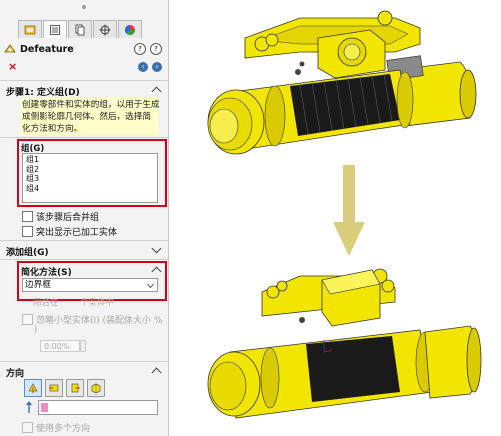 The height and width of the screenshot is (436, 501). What do you see at coordinates (77, 233) in the screenshot?
I see `checkbox-label: 突出显示已加工实体` at bounding box center [77, 233].